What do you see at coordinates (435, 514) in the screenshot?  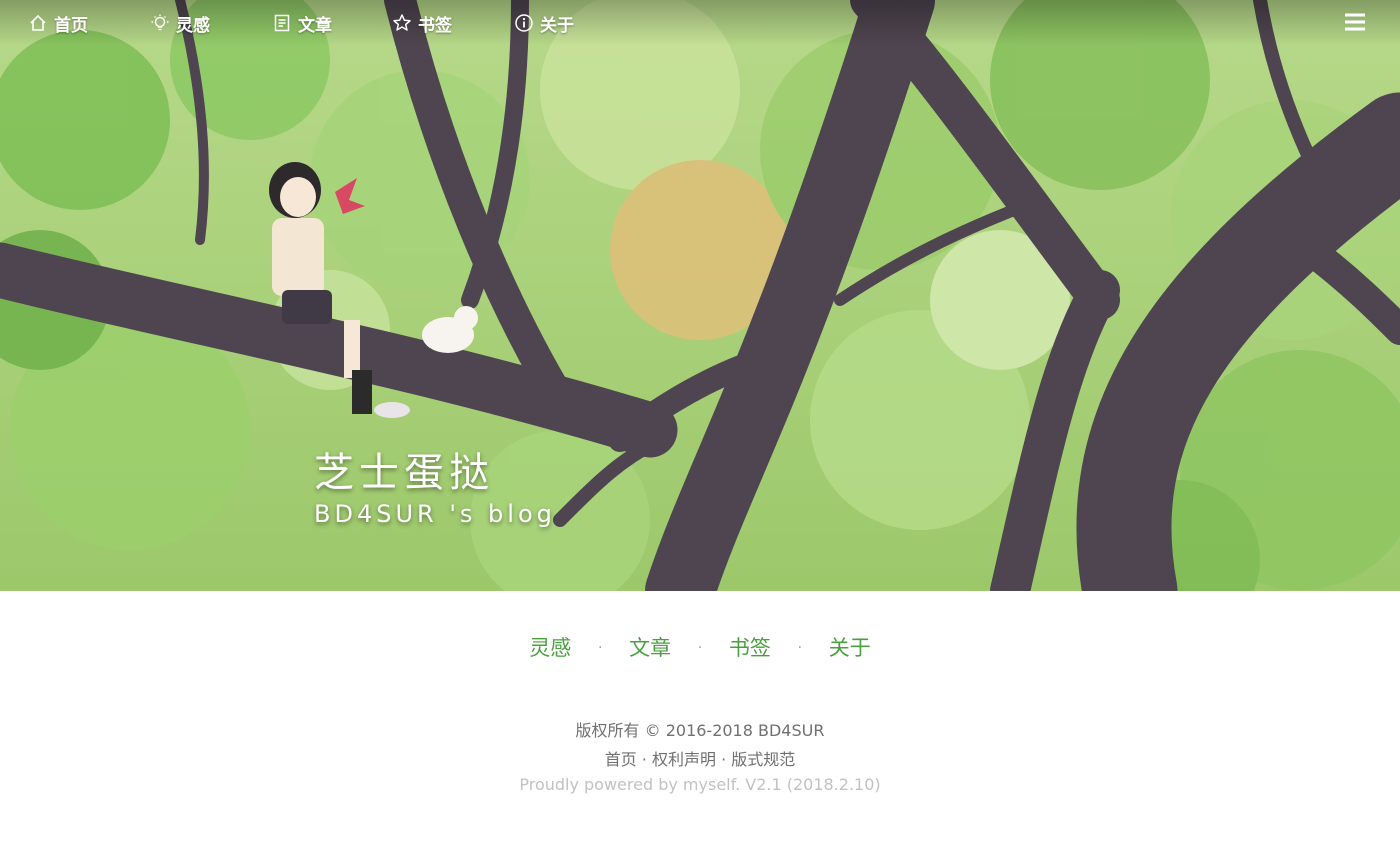 I see `site-subtitle: BD4SUR 's blog` at bounding box center [435, 514].